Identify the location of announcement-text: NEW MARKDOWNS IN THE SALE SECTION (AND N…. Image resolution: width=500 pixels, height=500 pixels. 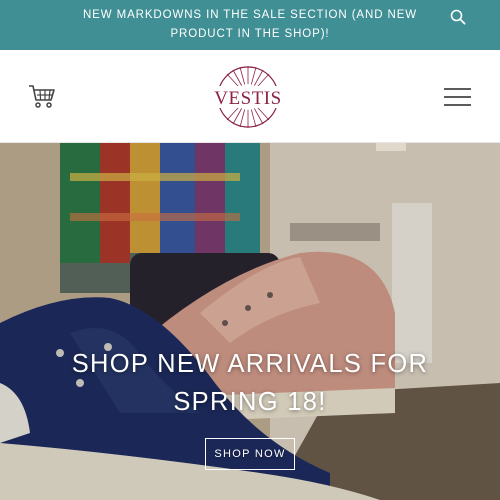
(250, 25).